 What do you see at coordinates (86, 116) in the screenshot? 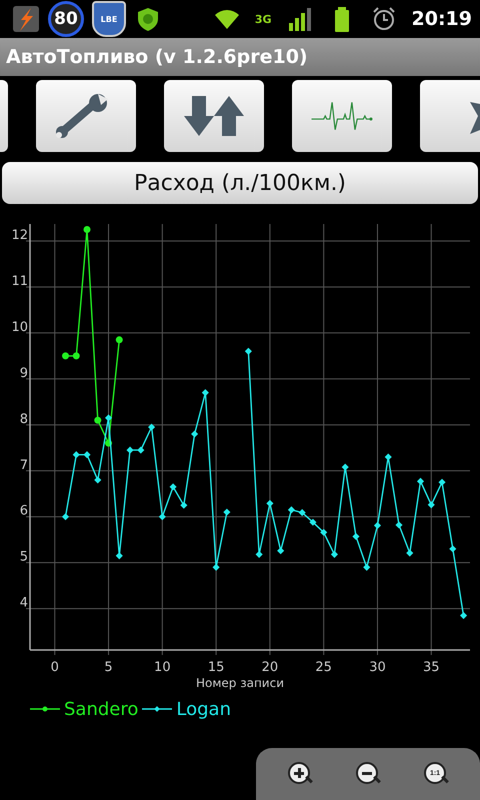
I see `settings-button` at bounding box center [86, 116].